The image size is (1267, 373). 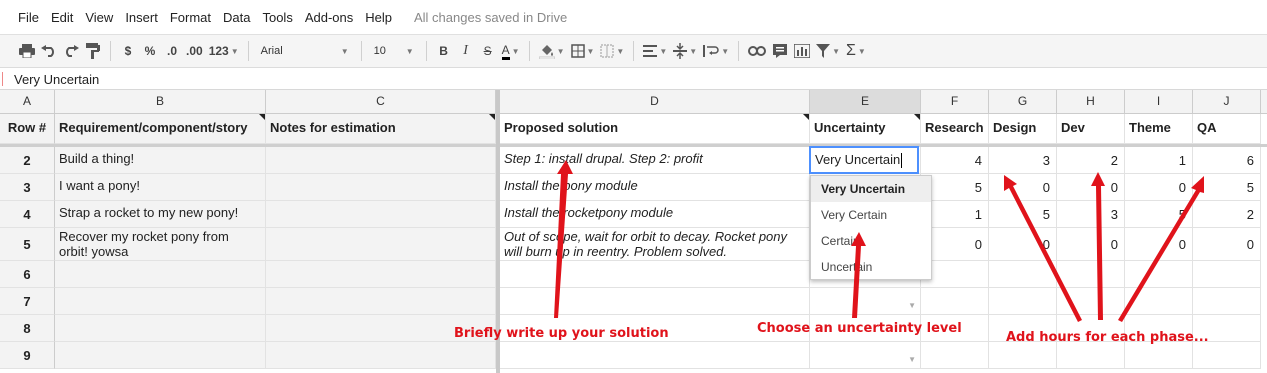 What do you see at coordinates (466, 51) in the screenshot?
I see `italic-button: I` at bounding box center [466, 51].